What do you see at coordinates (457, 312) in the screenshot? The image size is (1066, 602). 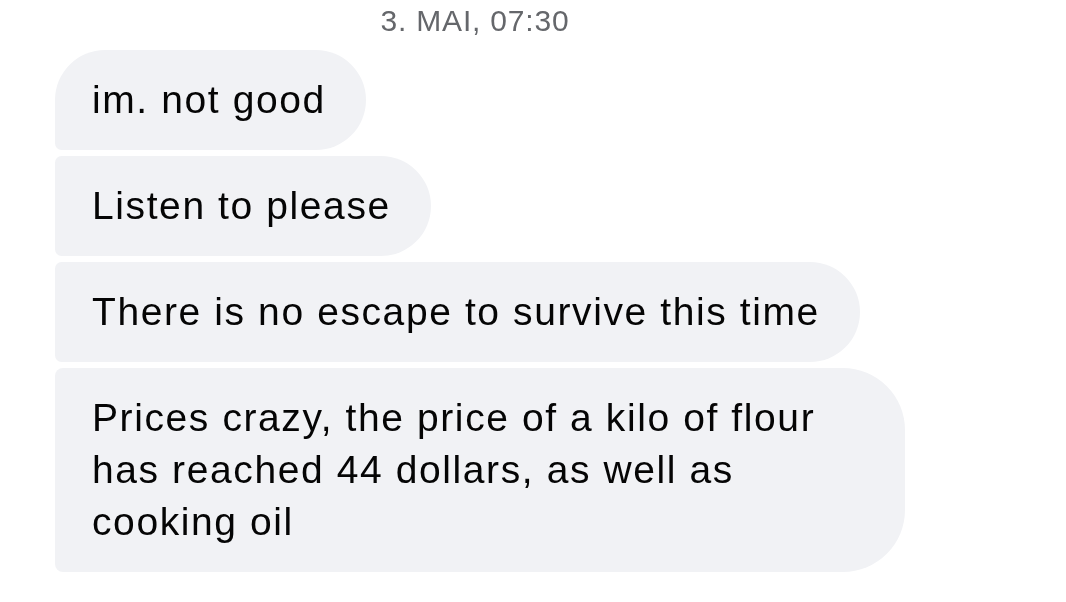 I see `message-bubble: There is no escape to survive this time` at bounding box center [457, 312].